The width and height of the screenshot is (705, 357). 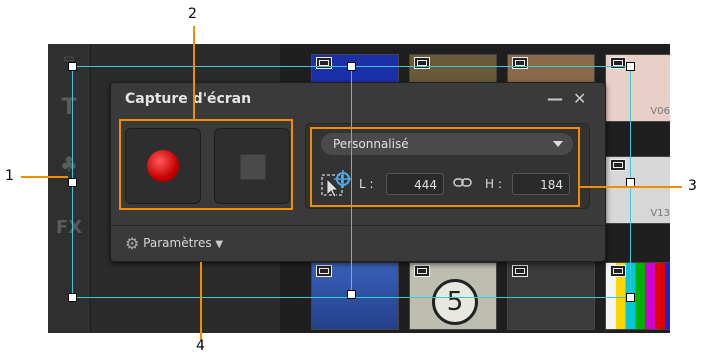 I want to click on callout-number-2: 2, so click(x=192, y=14).